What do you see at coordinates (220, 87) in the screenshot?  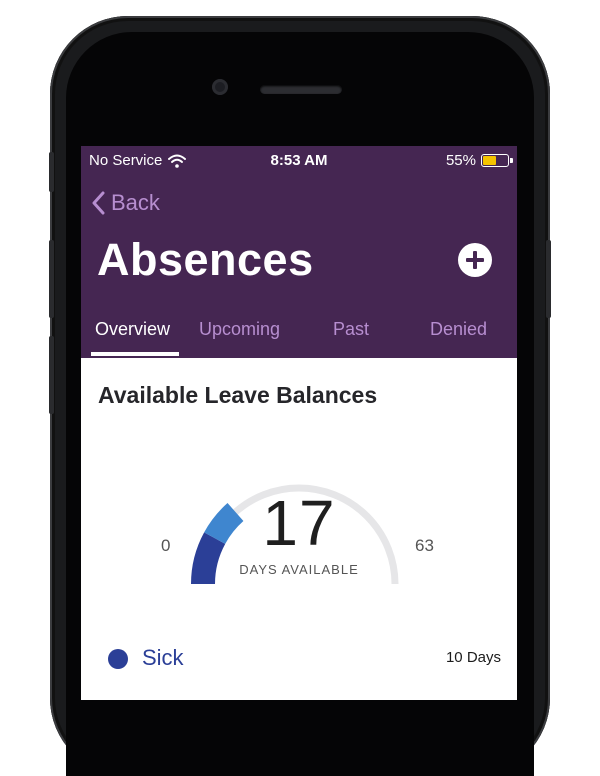 I see `front-camera` at bounding box center [220, 87].